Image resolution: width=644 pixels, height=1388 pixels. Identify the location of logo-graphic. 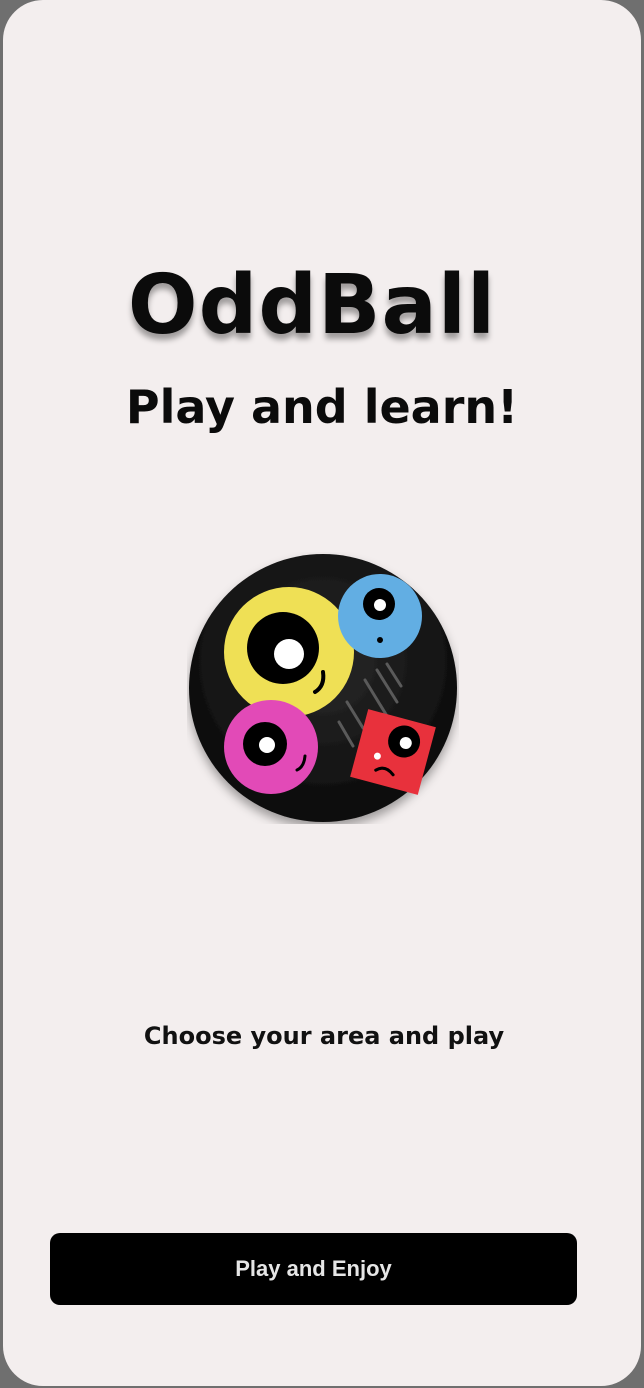
(323, 688).